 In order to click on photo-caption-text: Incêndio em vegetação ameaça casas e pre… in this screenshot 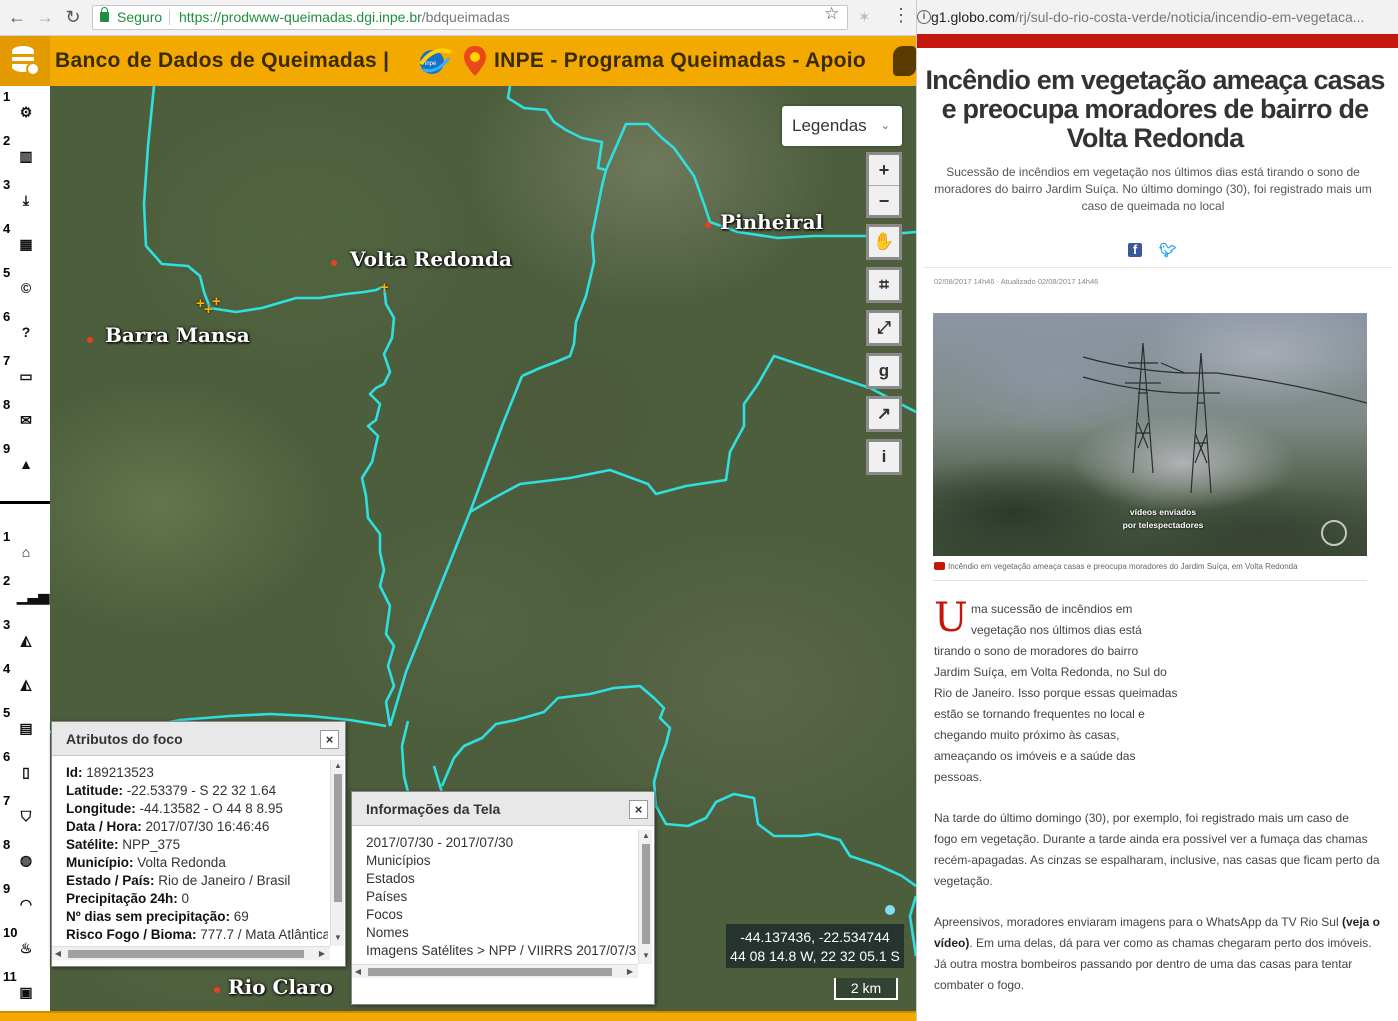, I will do `click(1123, 566)`.